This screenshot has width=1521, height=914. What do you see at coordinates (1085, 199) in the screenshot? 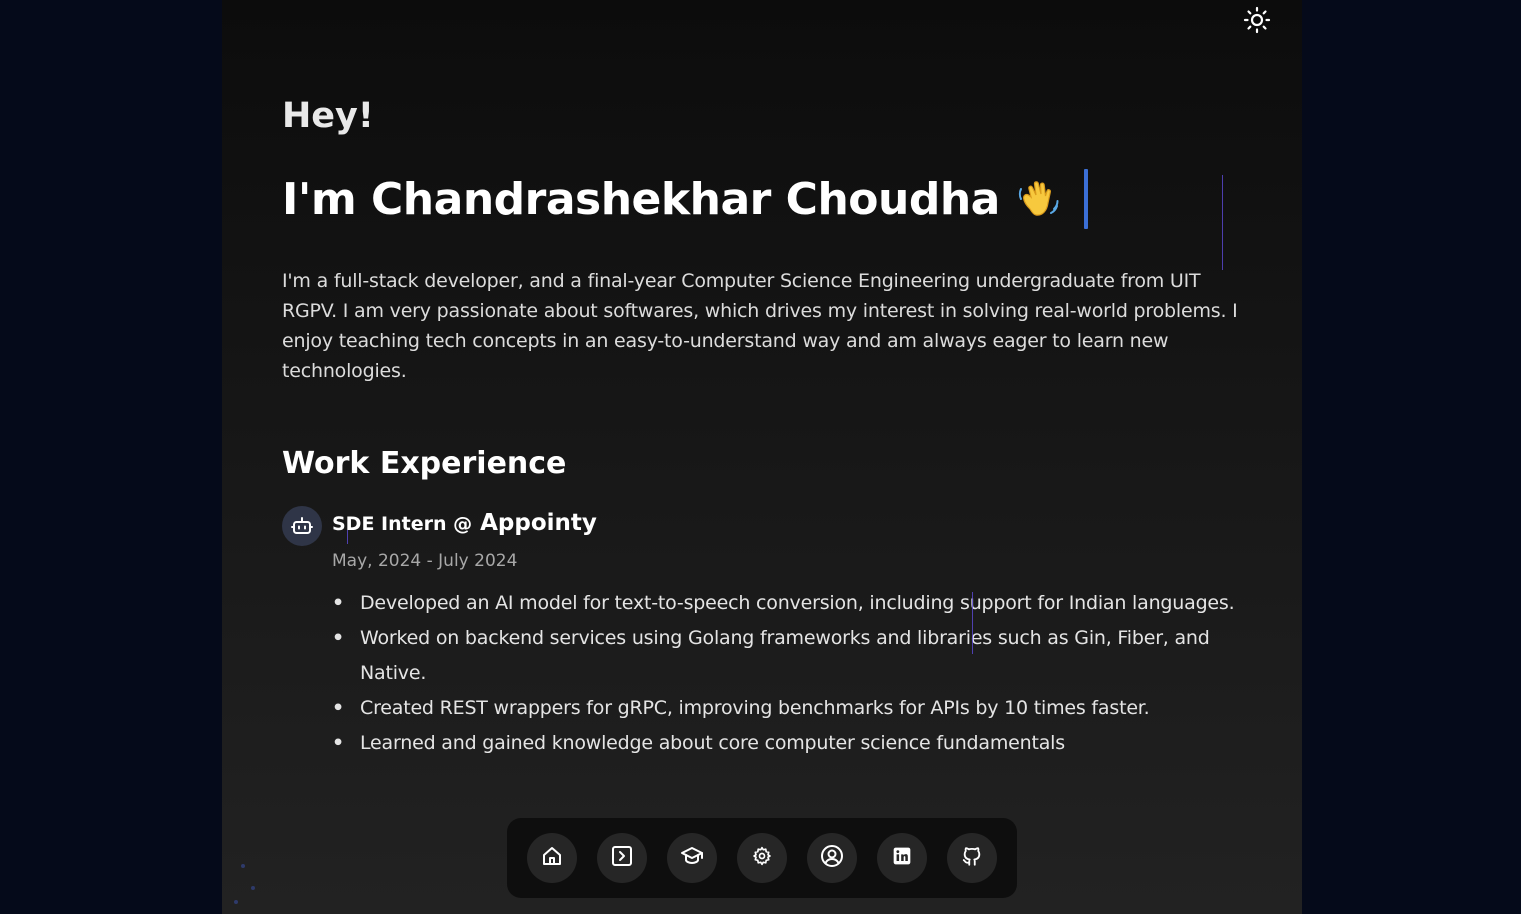
I see `typing-cursor` at bounding box center [1085, 199].